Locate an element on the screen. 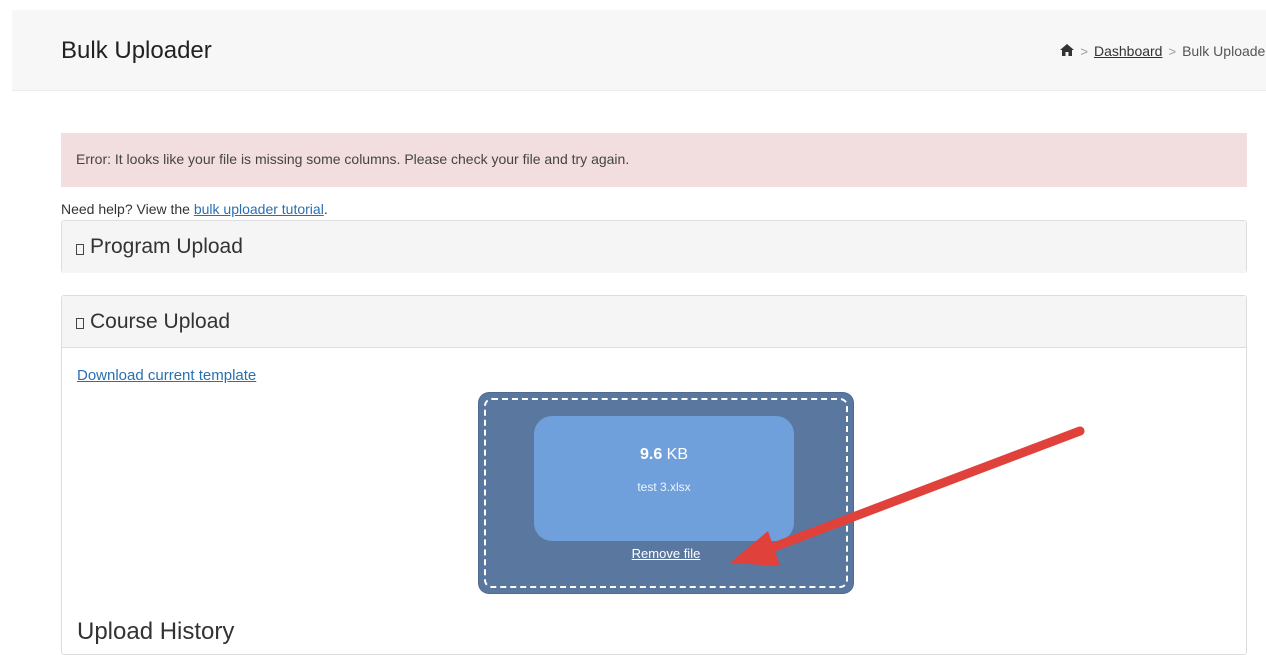 The width and height of the screenshot is (1266, 655). program-upload-heading: Program Upload is located at coordinates (654, 247).